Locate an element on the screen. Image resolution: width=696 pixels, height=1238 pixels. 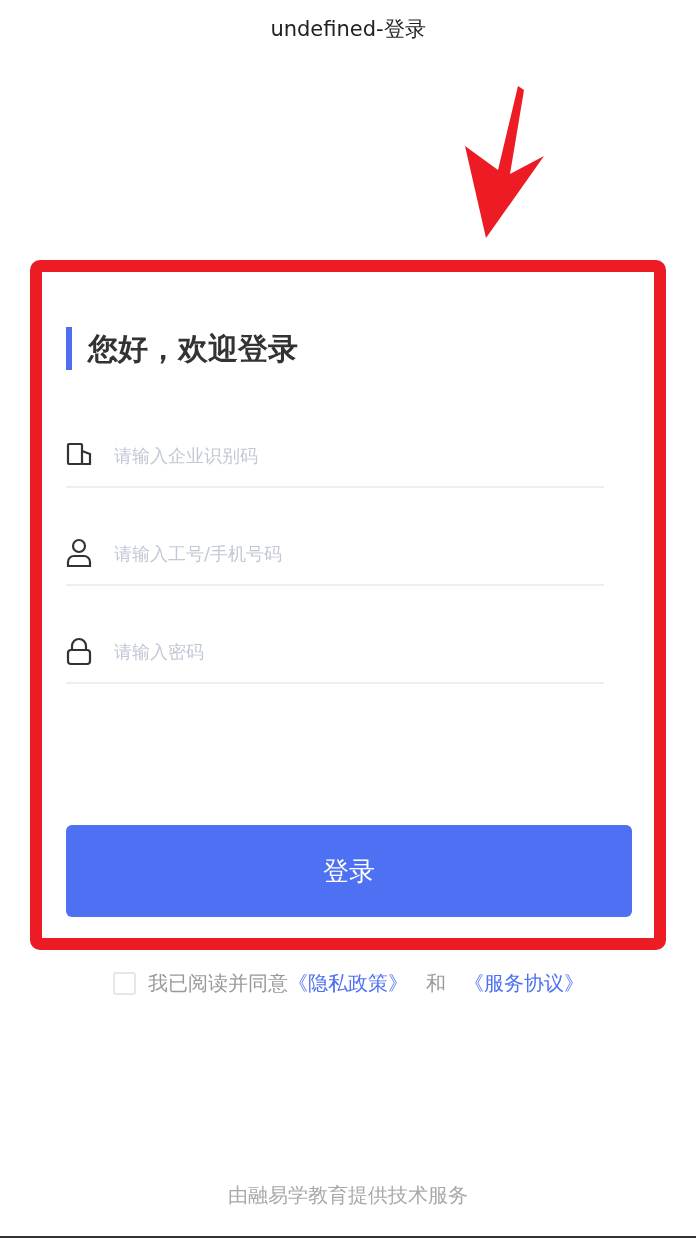
agreement-text: 和 is located at coordinates (435, 983).